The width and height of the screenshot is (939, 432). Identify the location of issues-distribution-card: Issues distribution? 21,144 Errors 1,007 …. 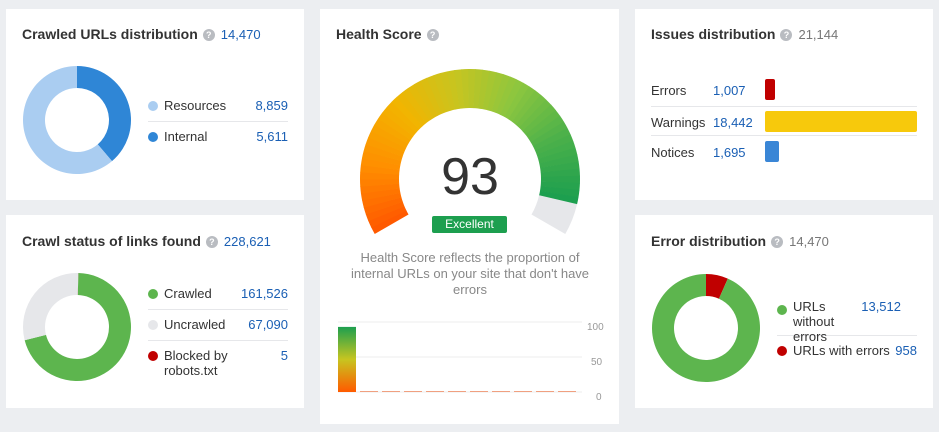
(784, 104).